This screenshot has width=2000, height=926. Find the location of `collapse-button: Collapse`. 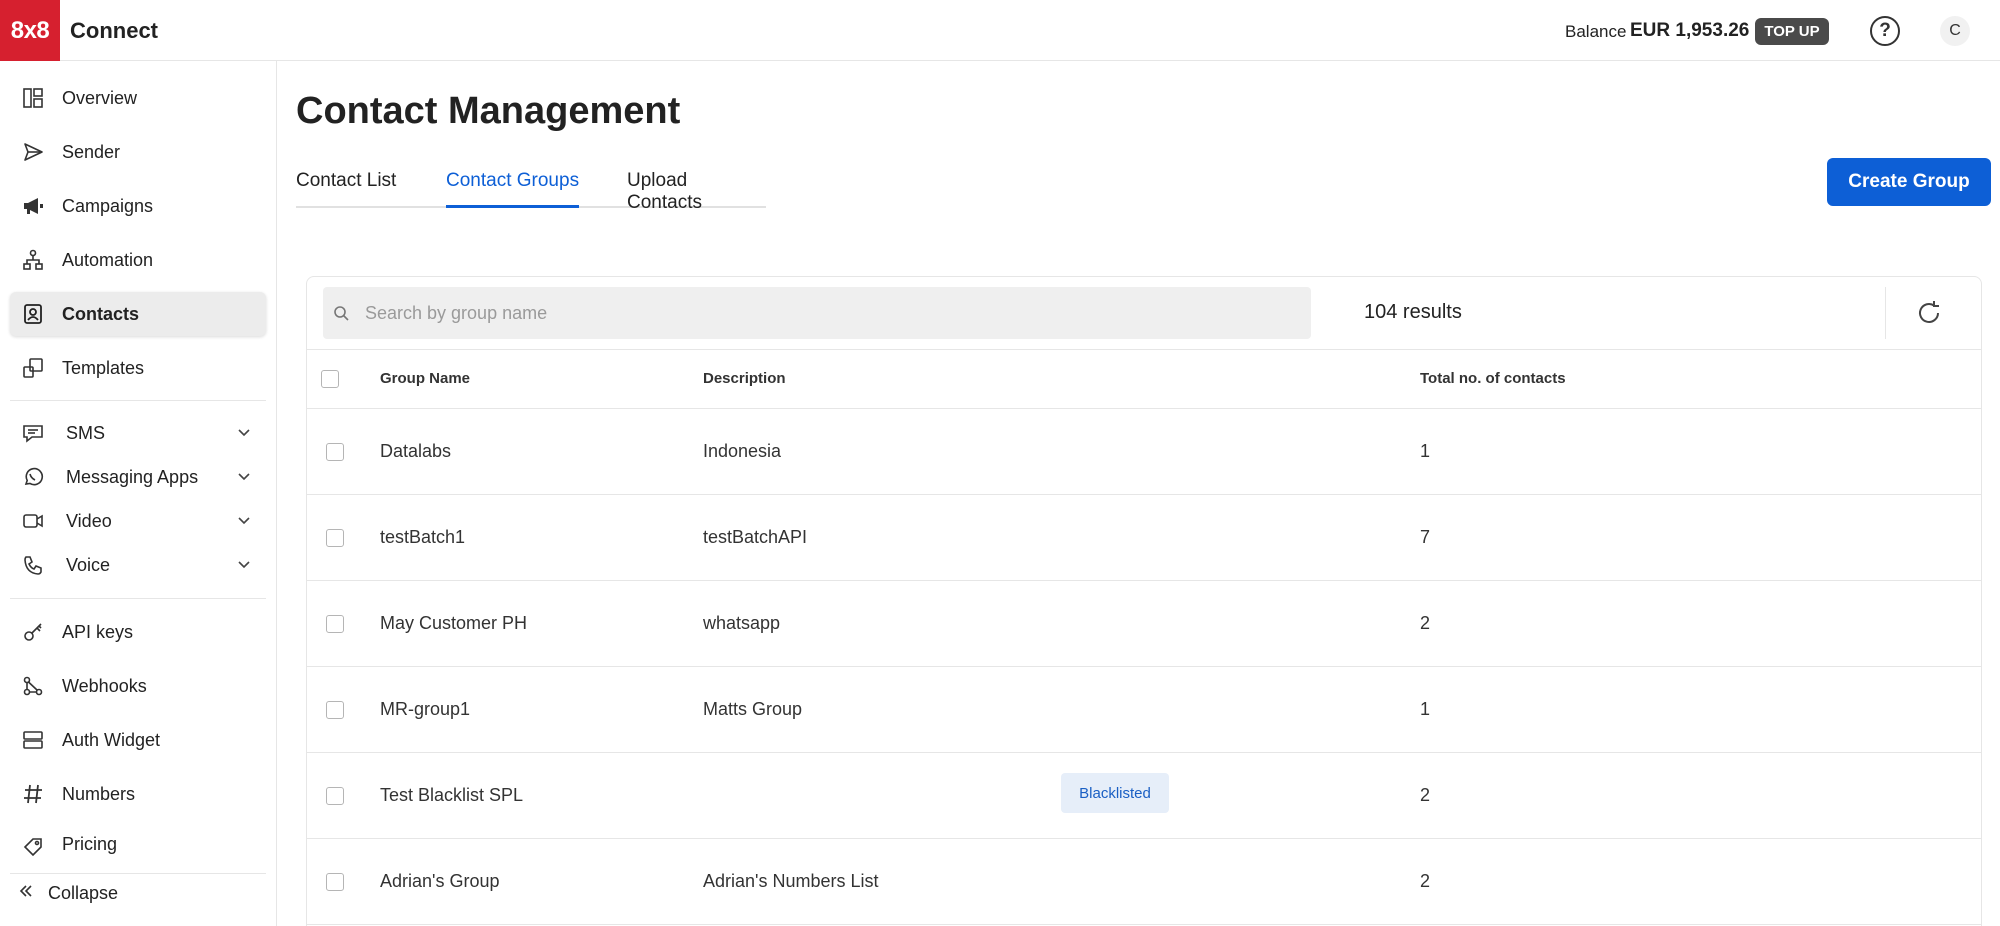

collapse-button: Collapse is located at coordinates (68, 893).